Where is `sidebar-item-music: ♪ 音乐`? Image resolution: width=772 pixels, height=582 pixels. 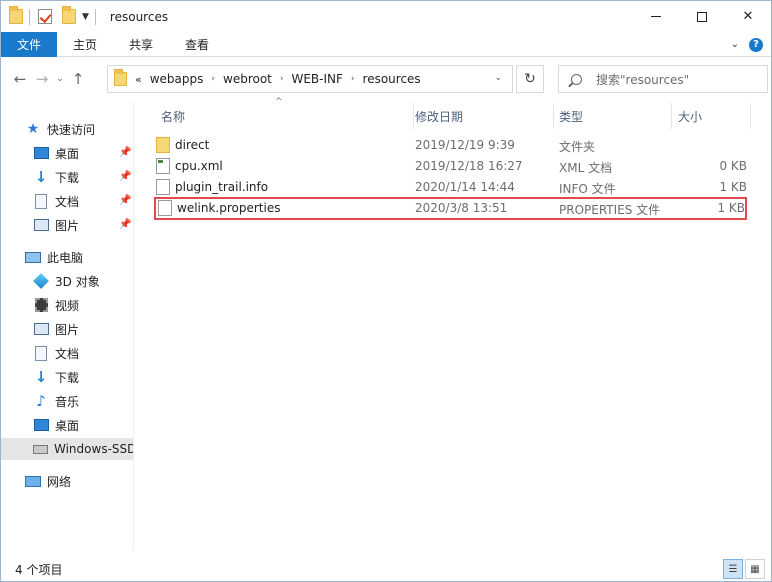
sidebar-item-music: ♪ 音乐 is located at coordinates (56, 401).